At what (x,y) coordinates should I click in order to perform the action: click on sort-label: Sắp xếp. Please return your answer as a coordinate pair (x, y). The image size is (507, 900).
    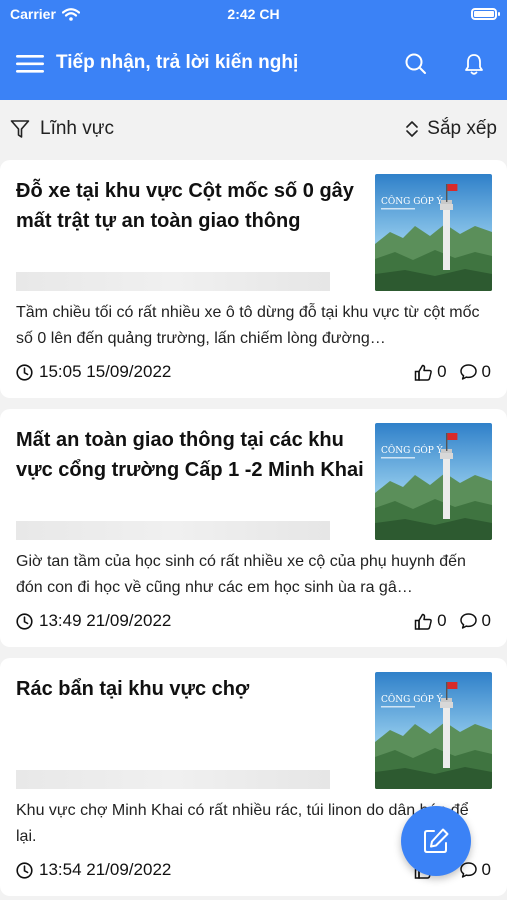
    Looking at the image, I should click on (462, 128).